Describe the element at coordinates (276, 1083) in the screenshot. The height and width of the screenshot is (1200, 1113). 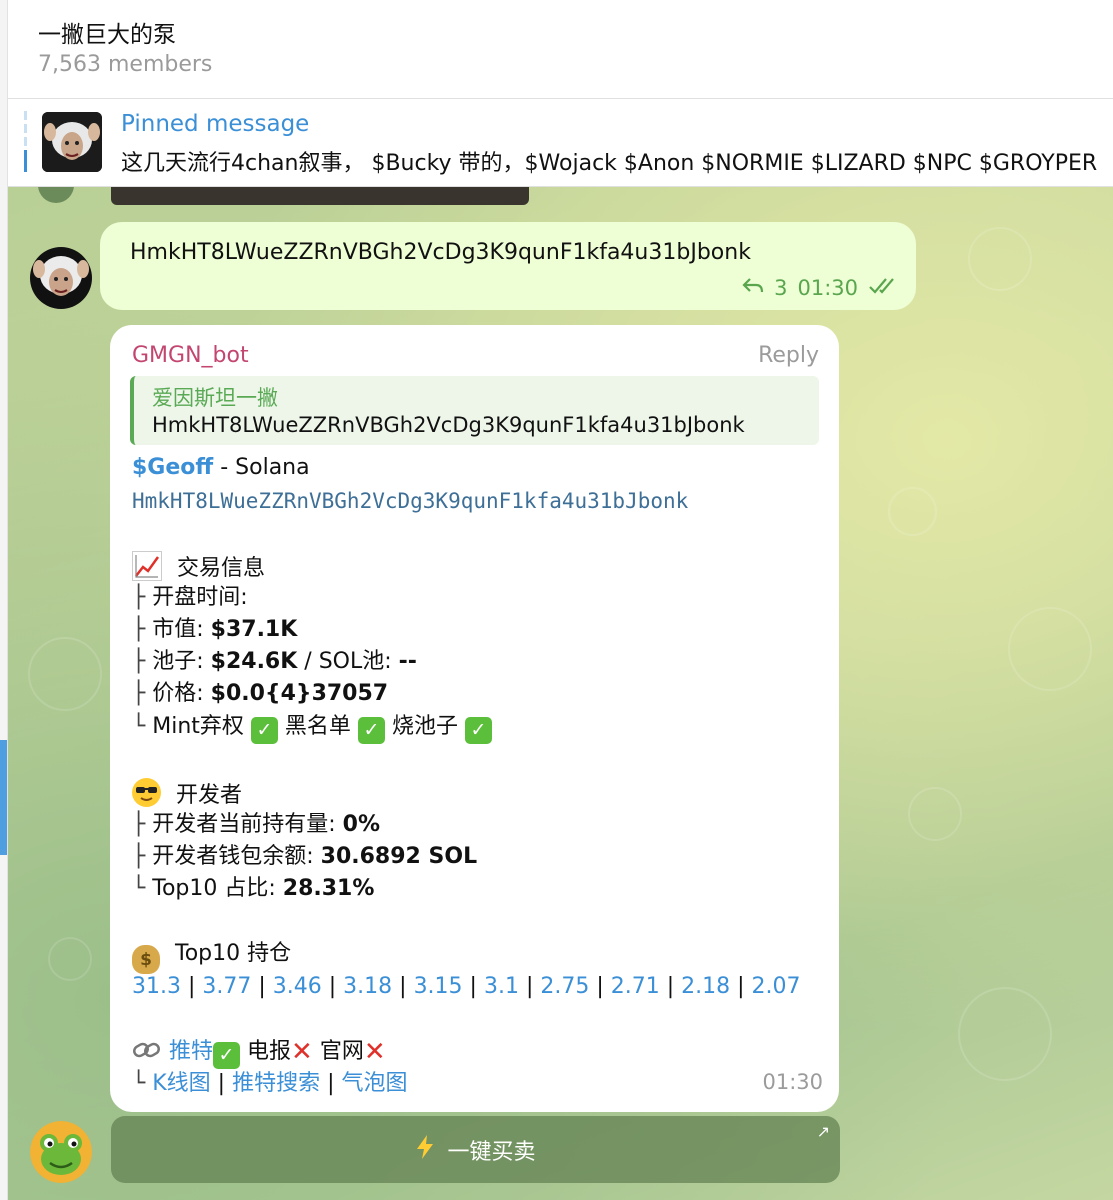
I see `twitter-search-link: 推特搜索` at that location.